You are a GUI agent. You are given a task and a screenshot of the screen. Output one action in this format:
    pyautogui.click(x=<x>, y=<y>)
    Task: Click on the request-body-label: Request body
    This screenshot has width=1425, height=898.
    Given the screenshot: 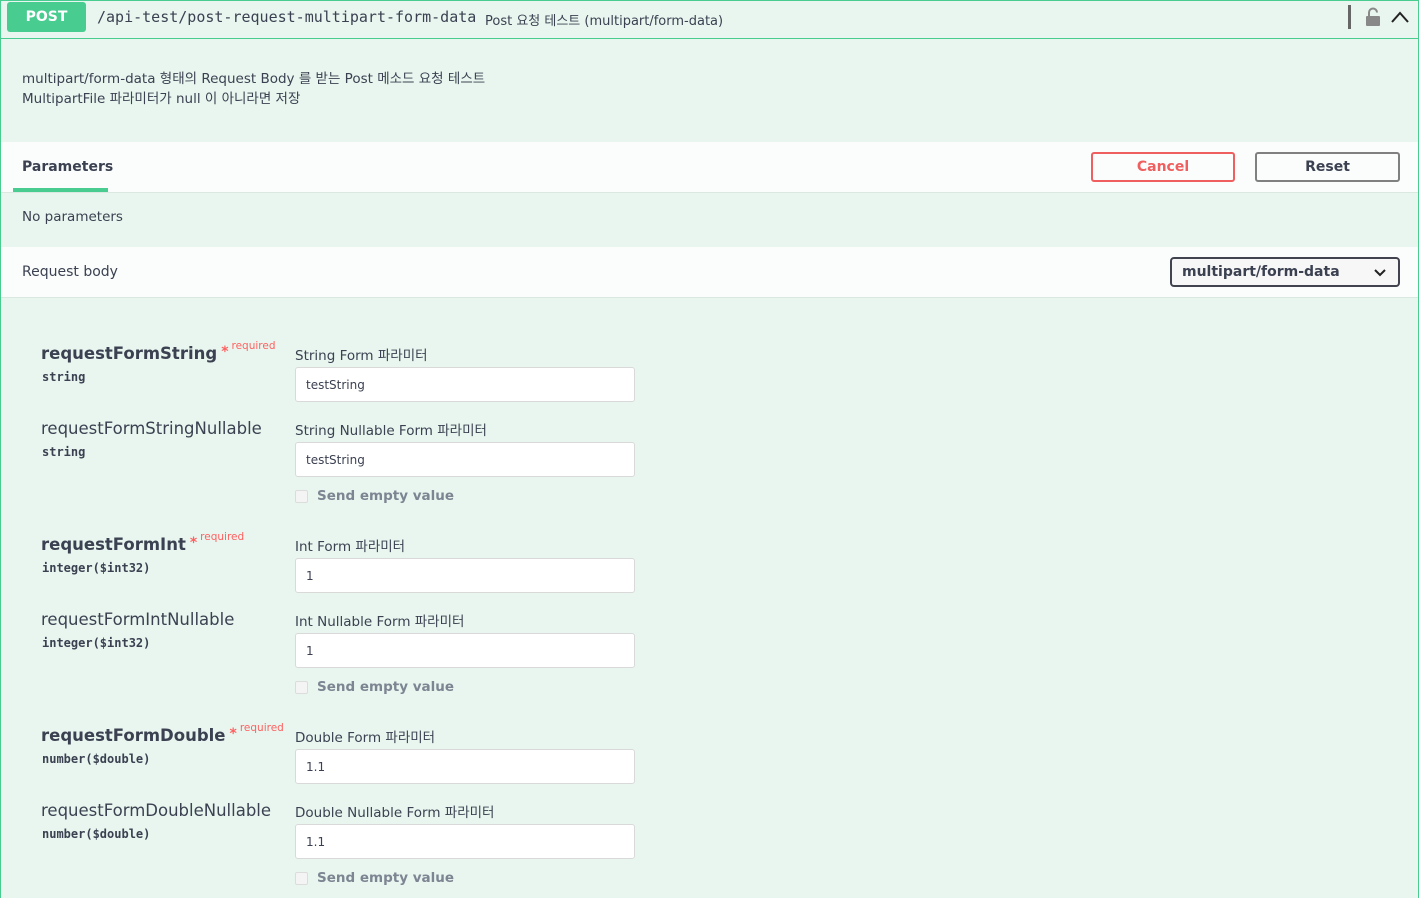 What is the action you would take?
    pyautogui.click(x=70, y=272)
    